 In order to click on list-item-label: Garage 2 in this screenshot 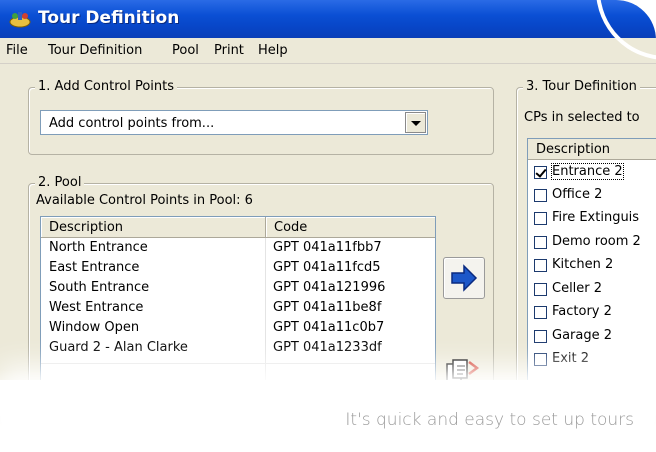, I will do `click(582, 335)`.